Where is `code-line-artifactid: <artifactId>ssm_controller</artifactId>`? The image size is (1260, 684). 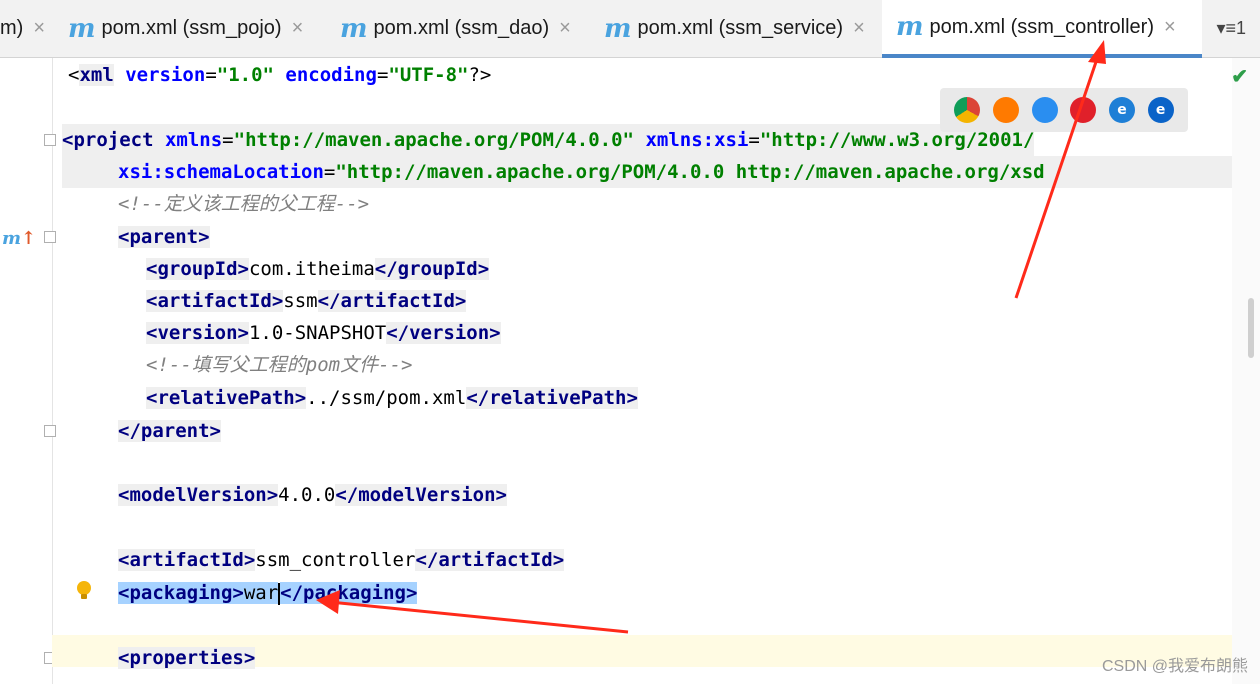 code-line-artifactid: <artifactId>ssm_controller</artifactId> is located at coordinates (341, 560).